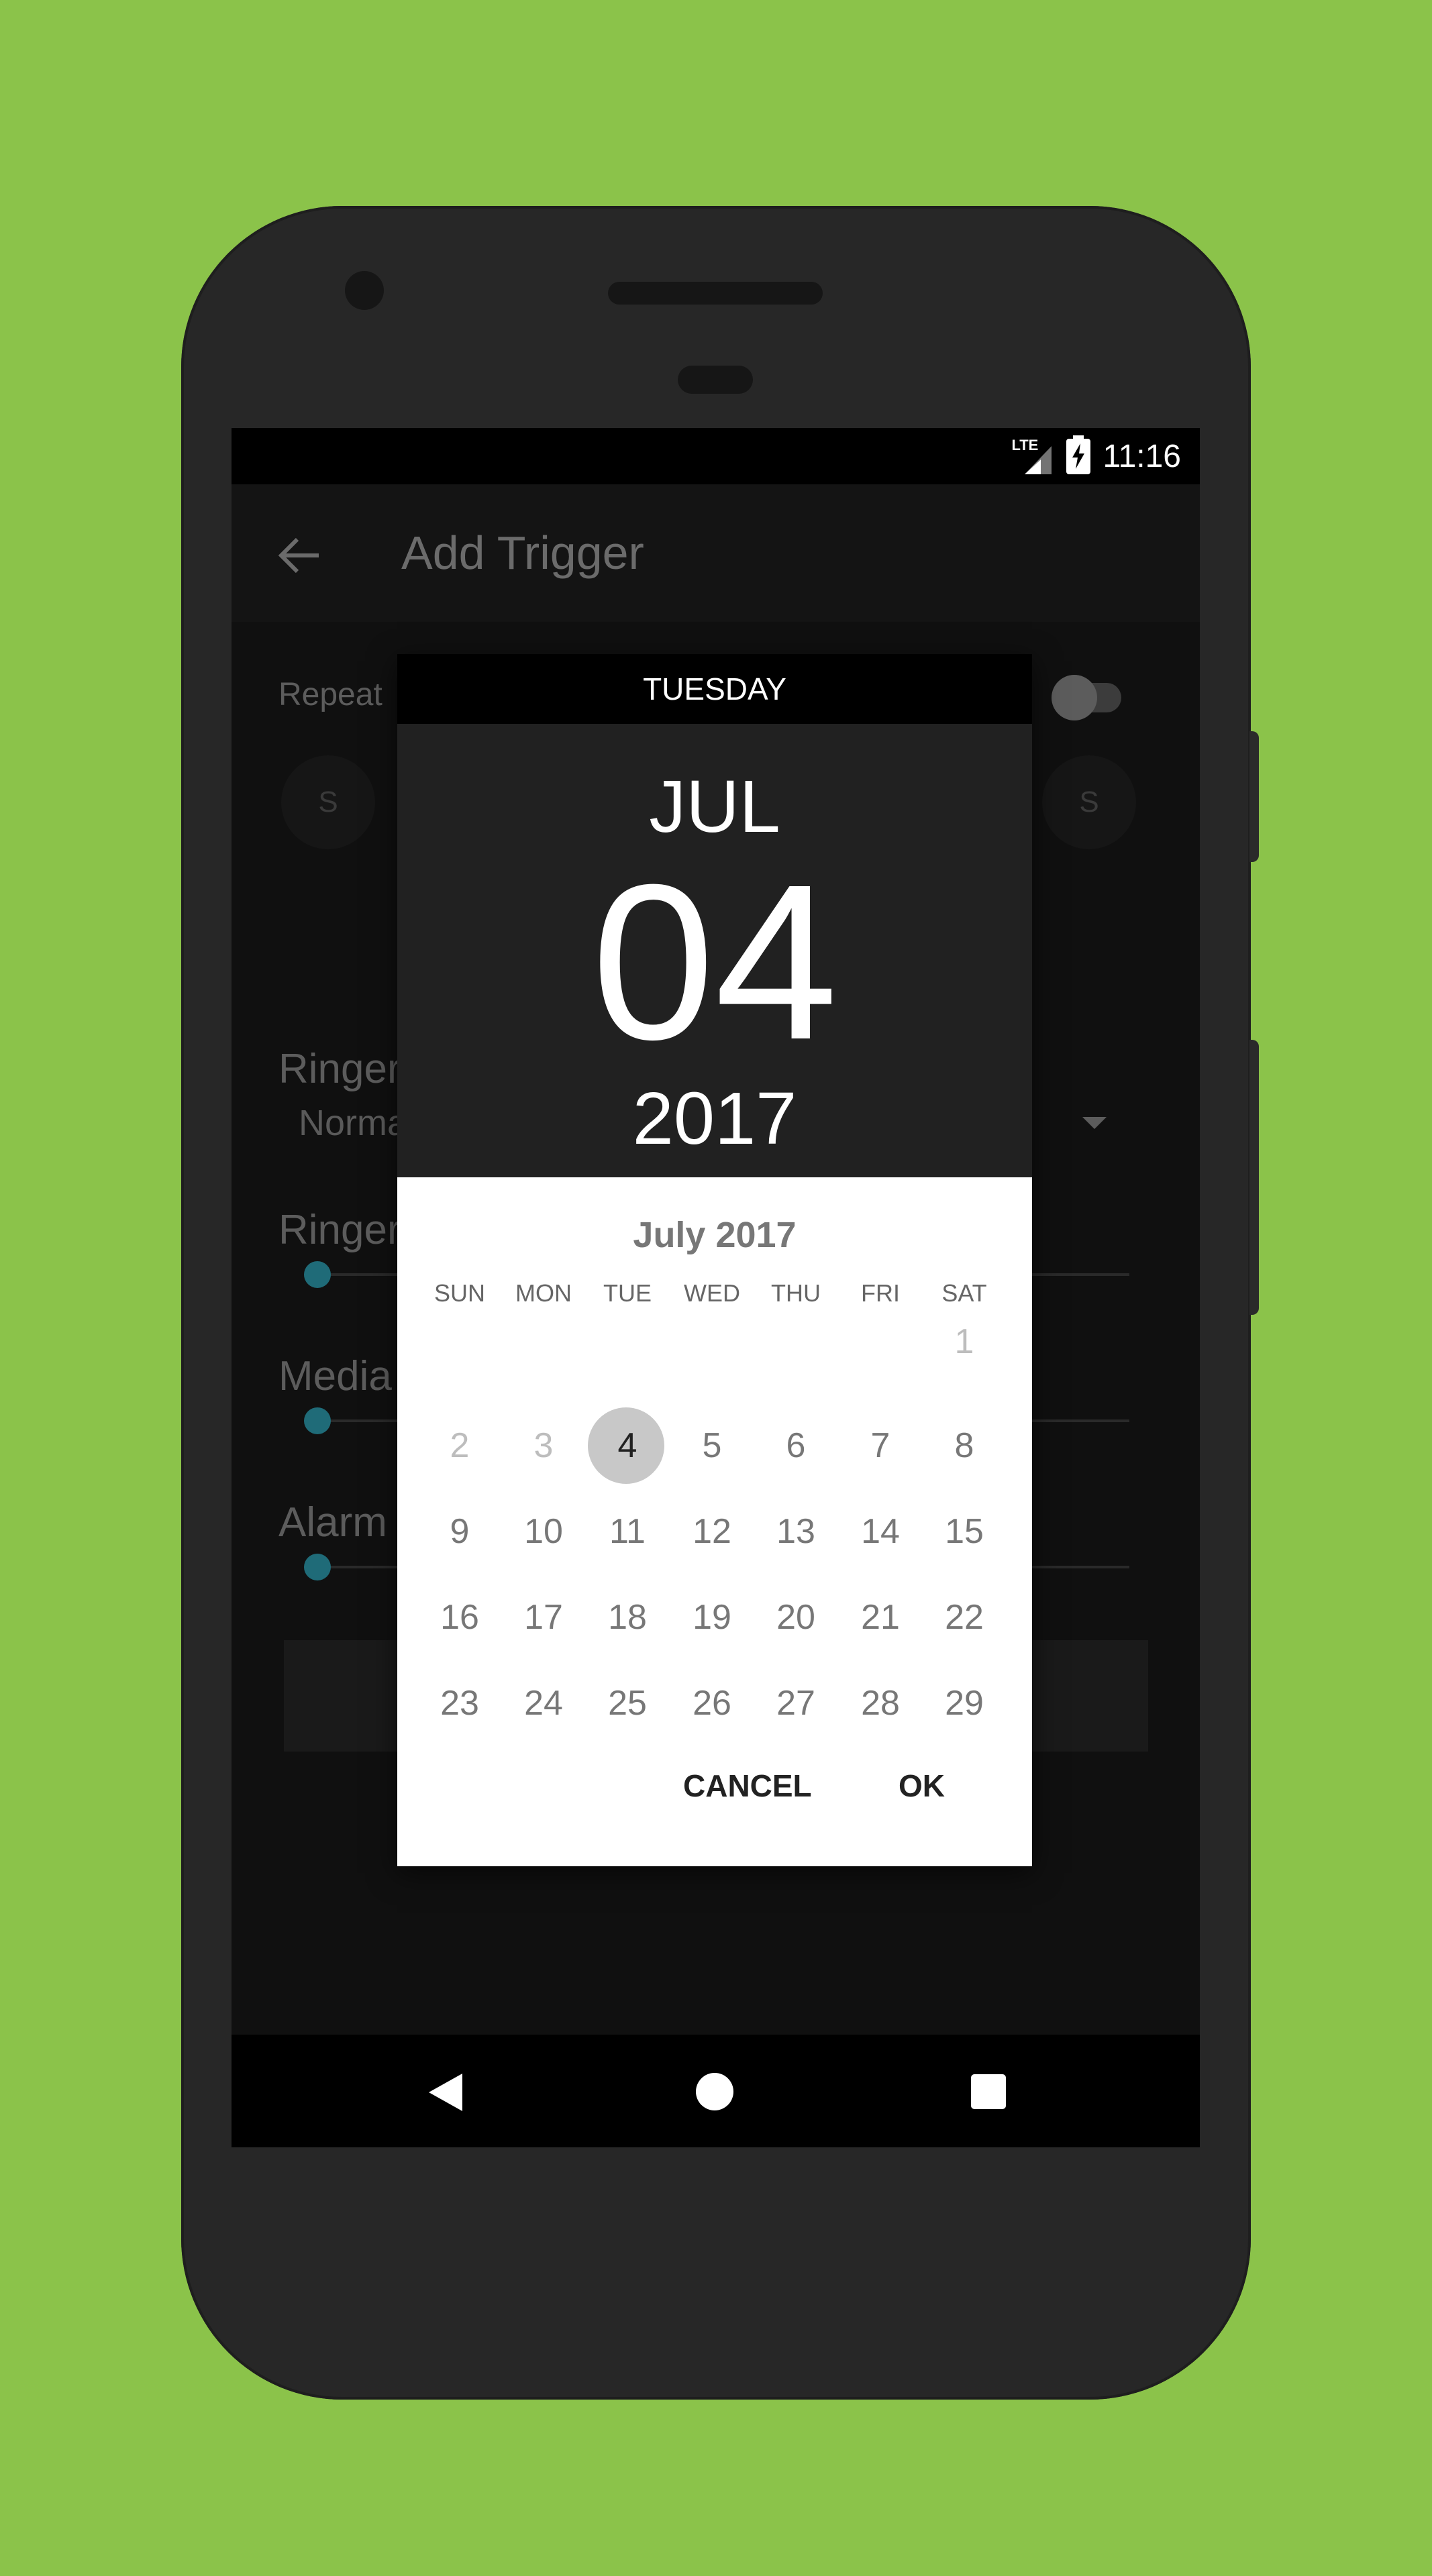 The height and width of the screenshot is (2576, 1432). Describe the element at coordinates (1094, 1123) in the screenshot. I see `chevron-down-icon` at that location.